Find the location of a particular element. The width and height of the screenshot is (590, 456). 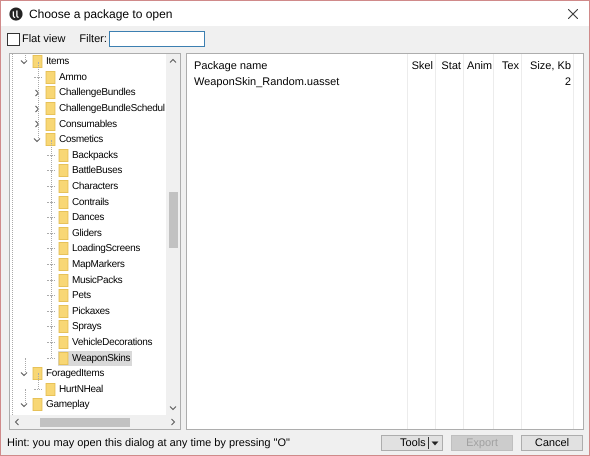

column-header: Size, Kb is located at coordinates (548, 66).